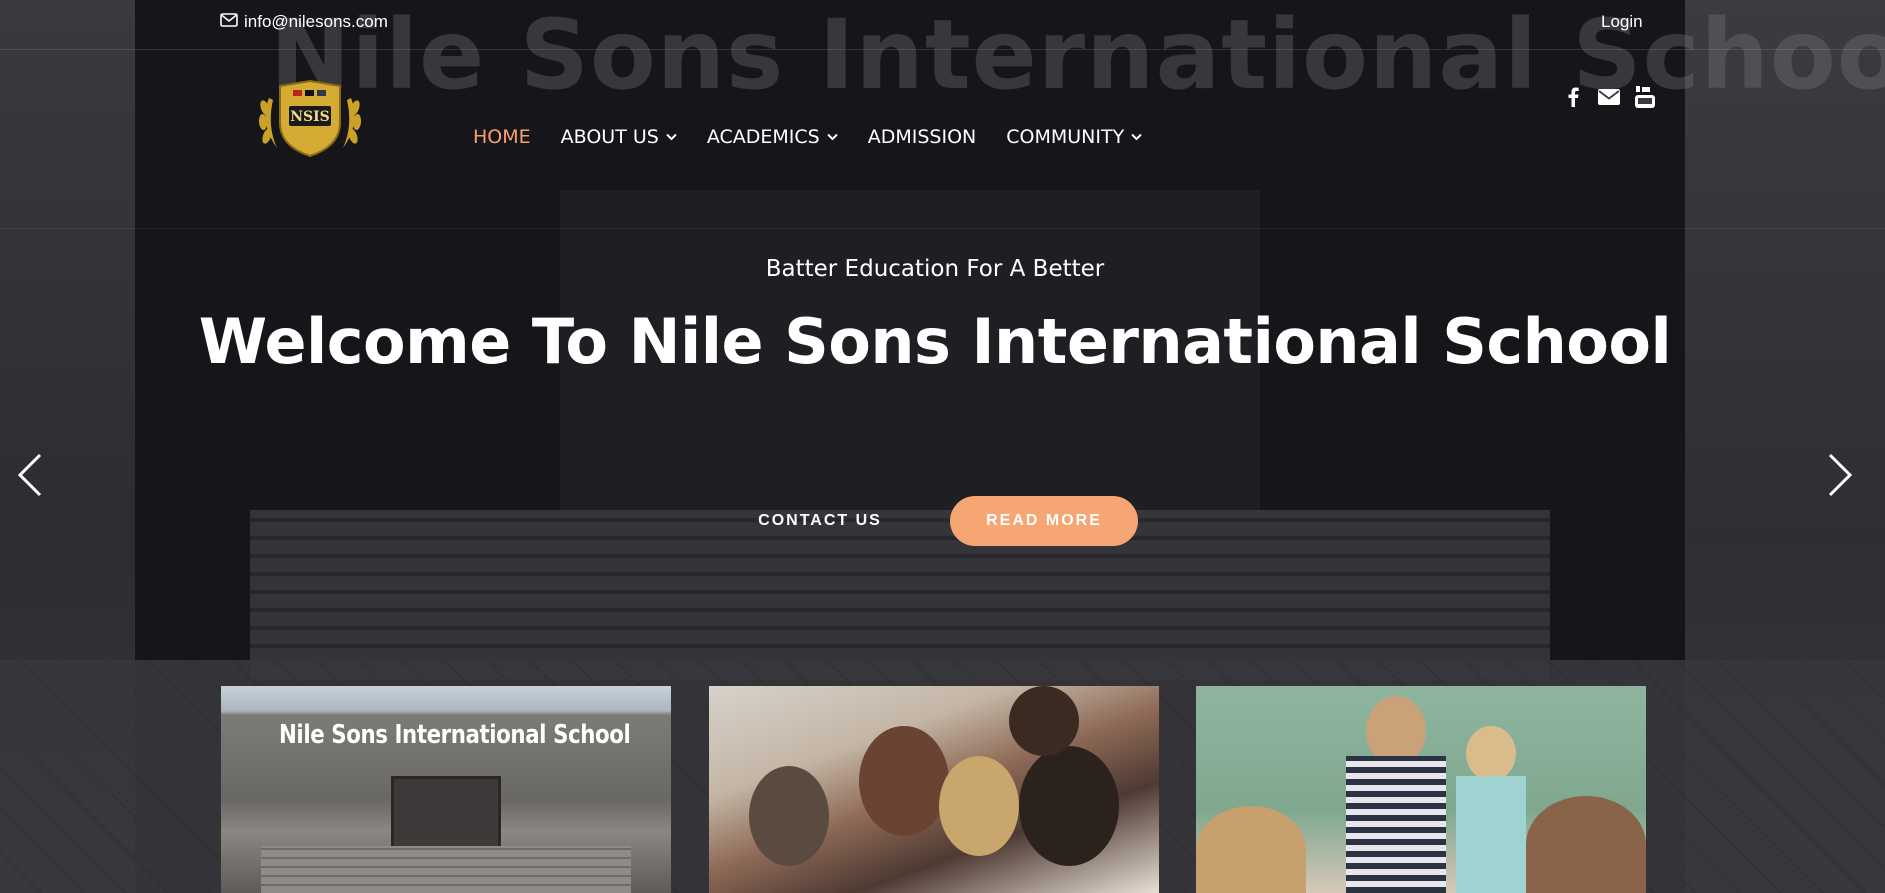  What do you see at coordinates (1840, 475) in the screenshot?
I see `carousel-next-arrow-icon` at bounding box center [1840, 475].